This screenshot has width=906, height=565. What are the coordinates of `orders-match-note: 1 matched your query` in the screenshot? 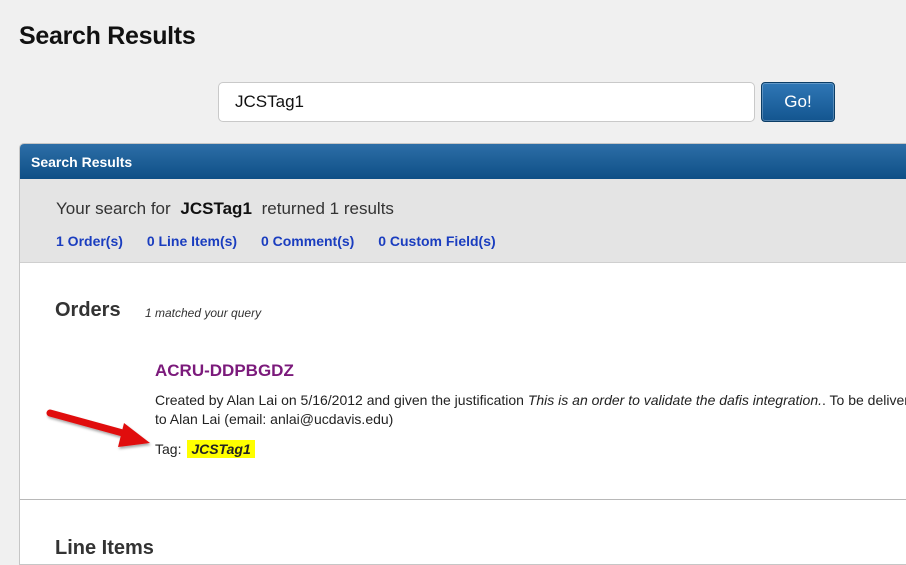 It's located at (203, 313).